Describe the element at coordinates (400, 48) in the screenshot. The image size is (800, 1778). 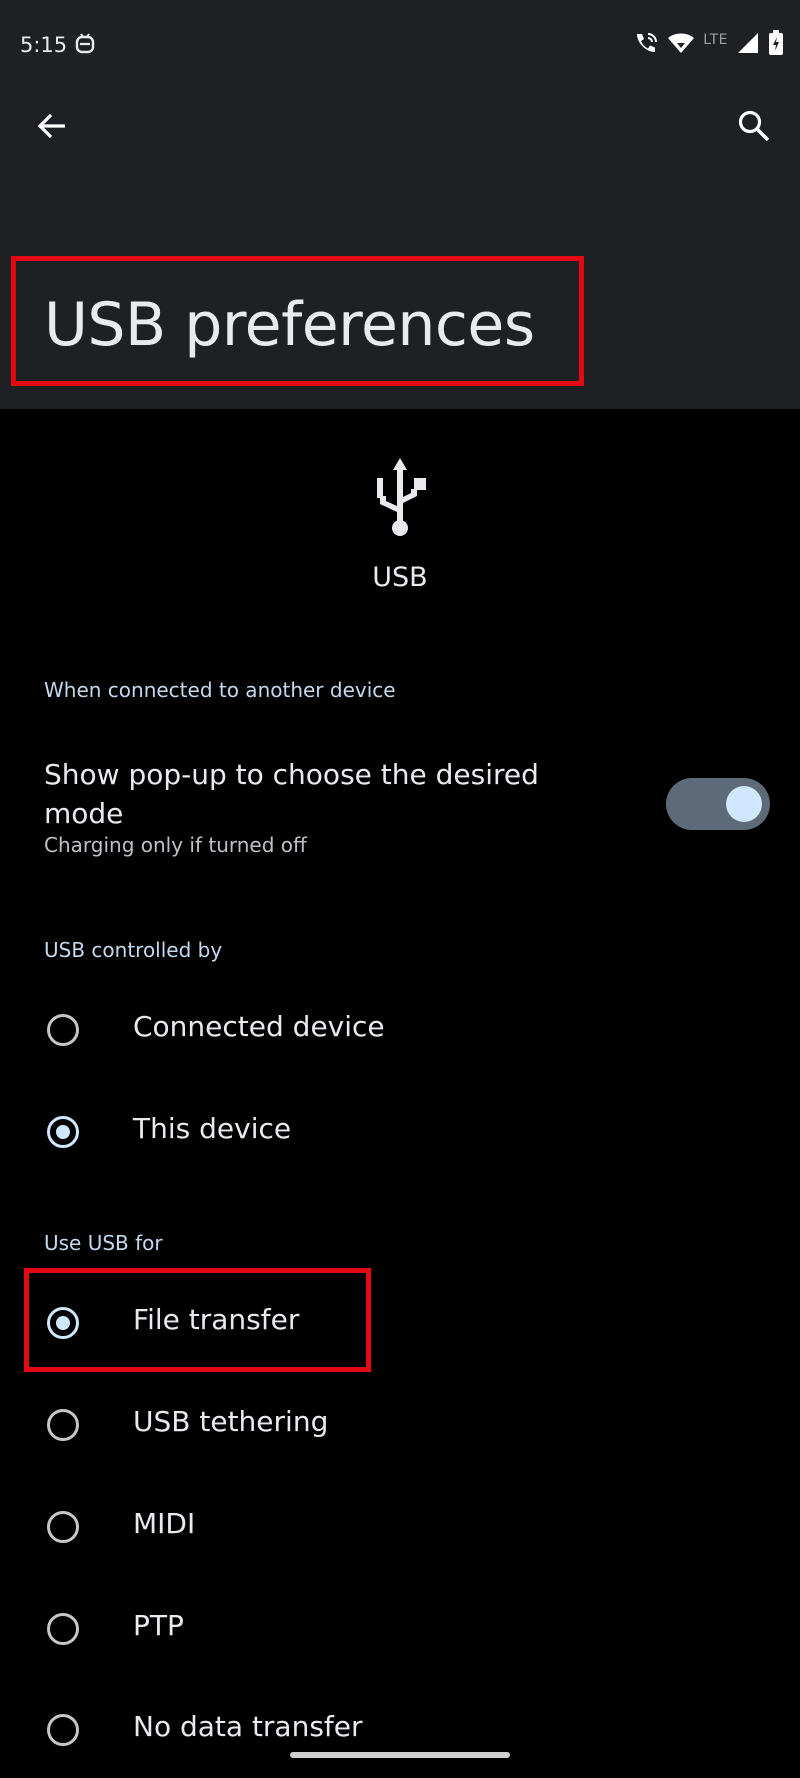
I see `status-bar: 5:15 LTE` at that location.